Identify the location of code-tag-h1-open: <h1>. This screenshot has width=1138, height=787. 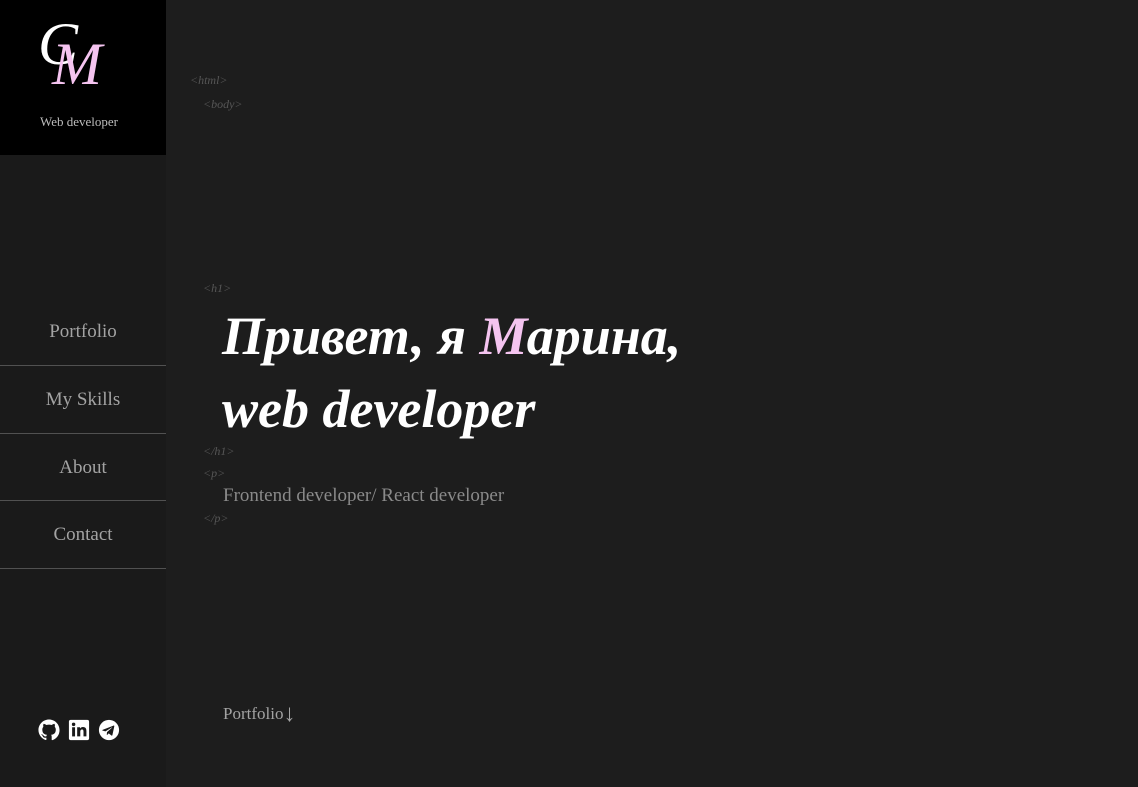
(217, 288).